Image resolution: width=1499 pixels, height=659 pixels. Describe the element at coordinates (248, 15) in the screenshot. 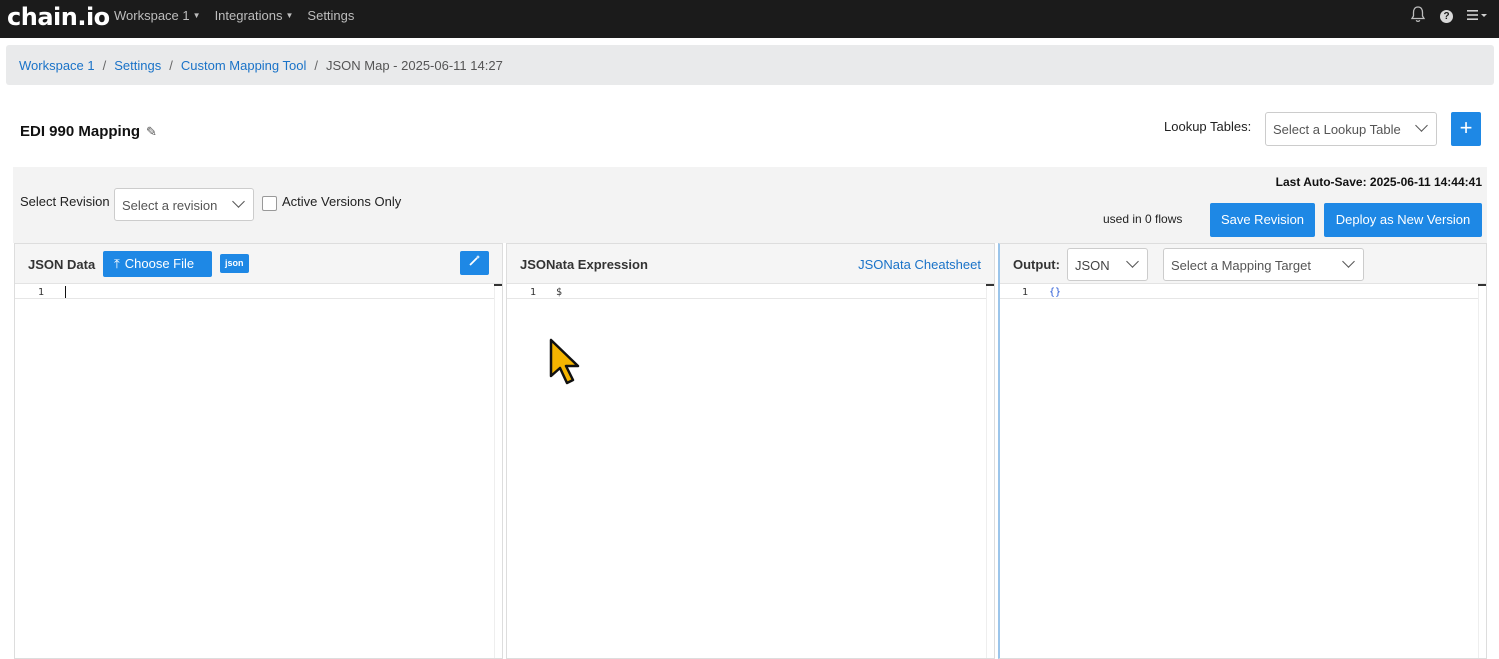

I see `nav-integrations-label: Integrations` at that location.